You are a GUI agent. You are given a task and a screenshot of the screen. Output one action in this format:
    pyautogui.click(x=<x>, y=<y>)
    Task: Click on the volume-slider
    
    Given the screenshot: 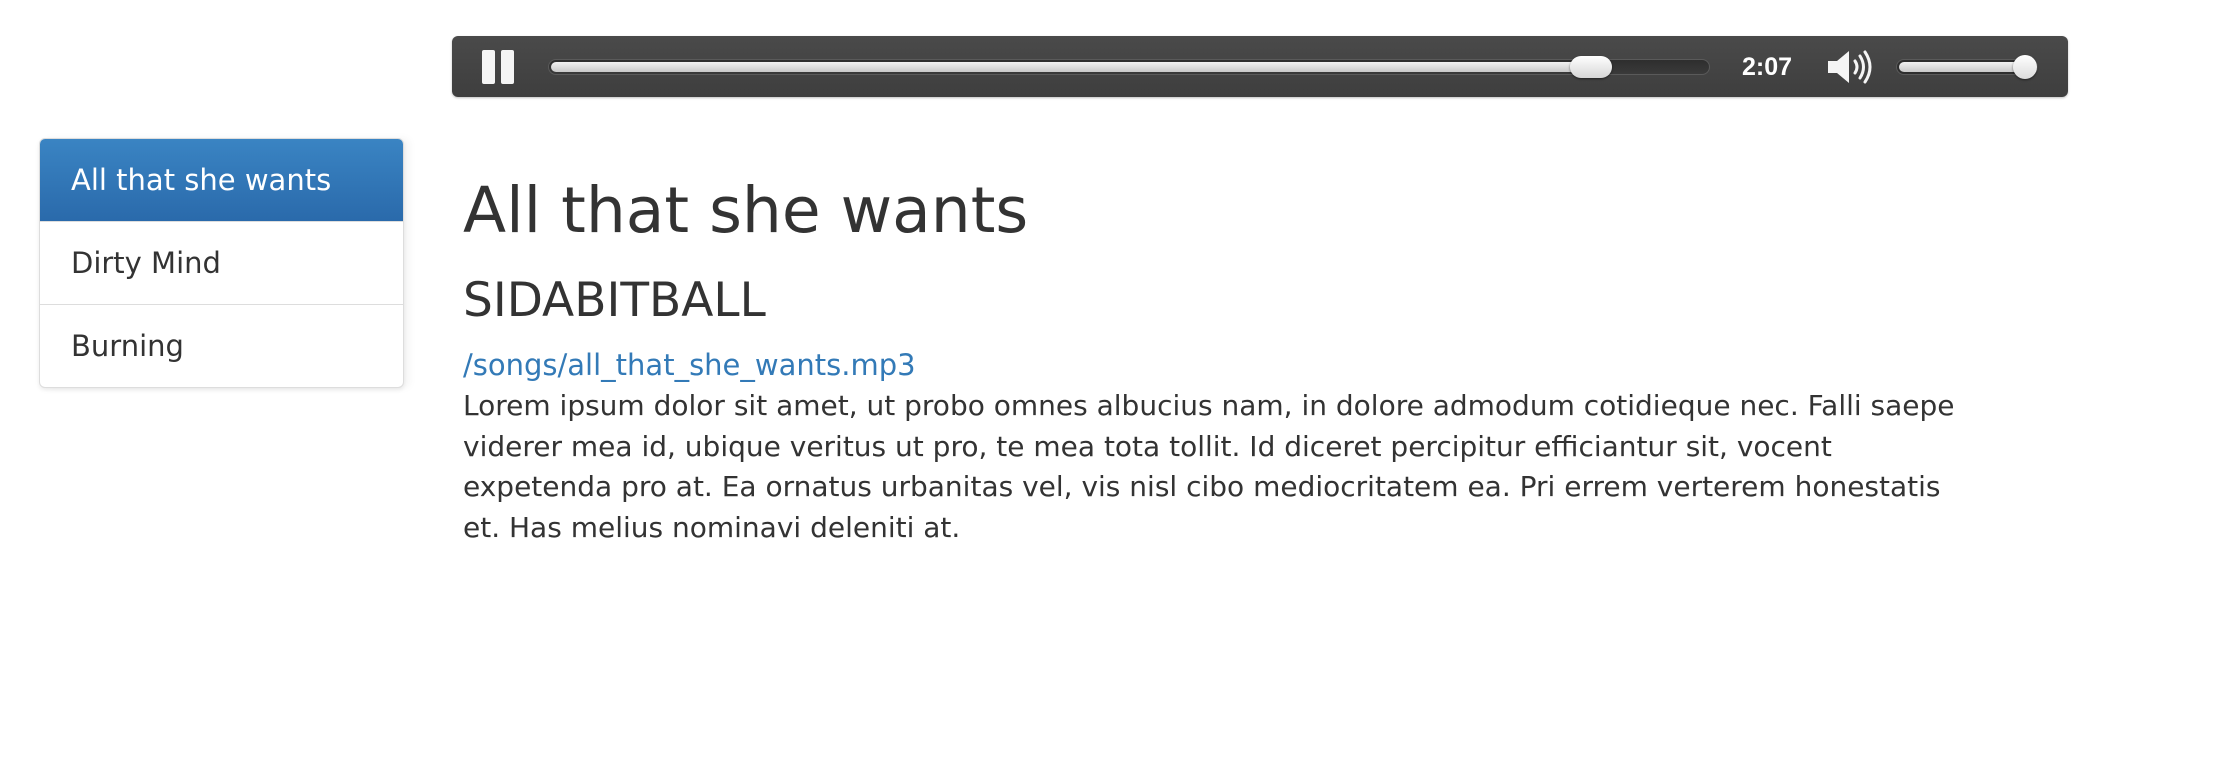 What is the action you would take?
    pyautogui.click(x=1967, y=67)
    